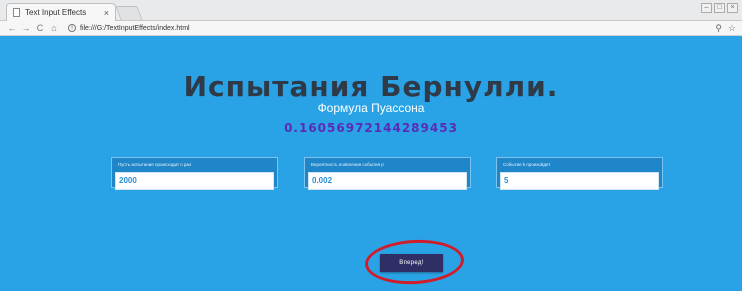 The width and height of the screenshot is (742, 291). Describe the element at coordinates (725, 28) in the screenshot. I see `address-bar-actions: ⚲ ☆` at that location.